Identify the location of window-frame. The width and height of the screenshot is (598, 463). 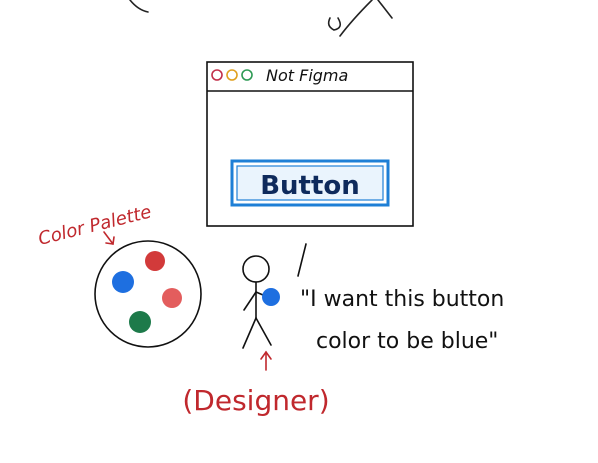
(310, 144).